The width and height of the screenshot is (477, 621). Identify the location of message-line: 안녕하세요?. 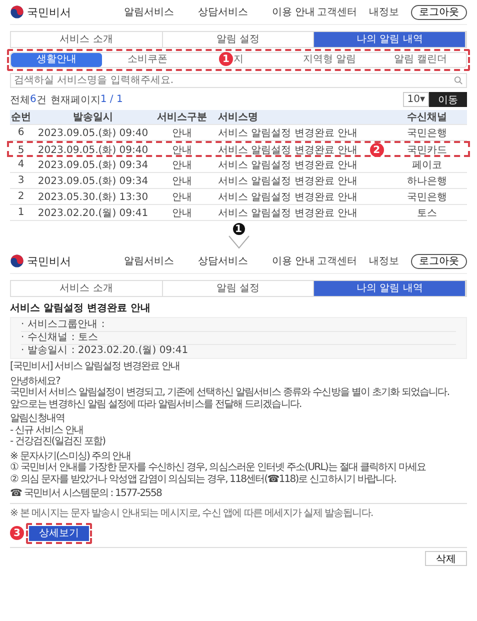
(36, 381).